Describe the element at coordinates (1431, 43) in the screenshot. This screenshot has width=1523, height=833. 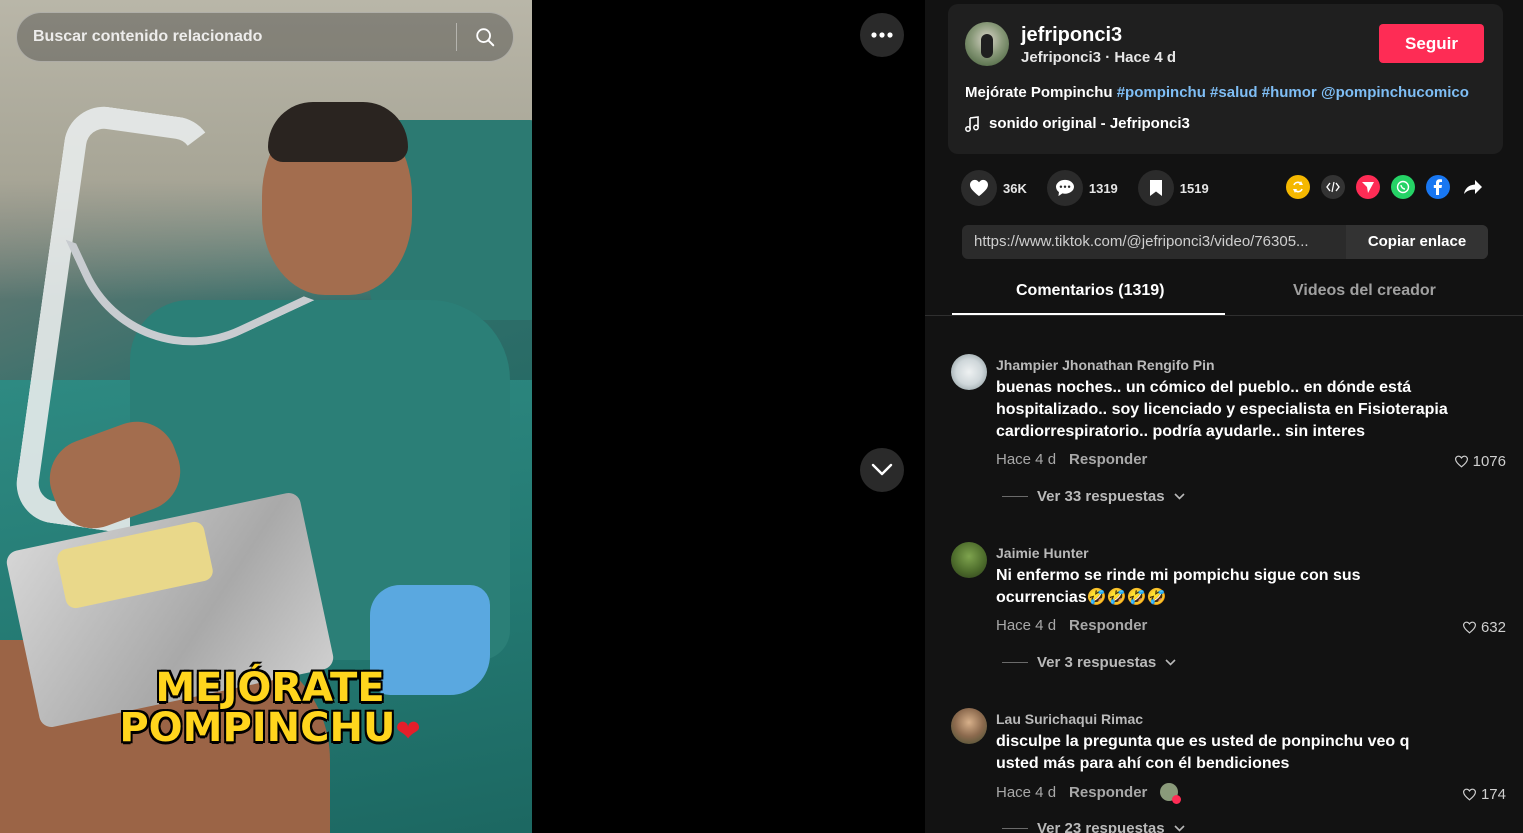
I see `follow-button: Seguir` at that location.